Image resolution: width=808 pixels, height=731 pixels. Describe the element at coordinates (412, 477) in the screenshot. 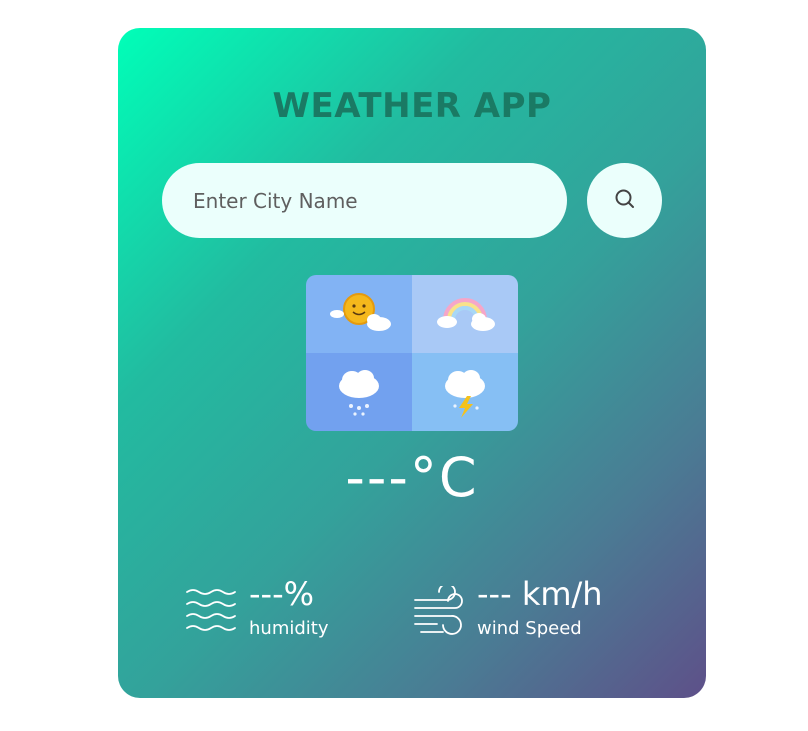

I see `temperature-display: ---°C` at that location.